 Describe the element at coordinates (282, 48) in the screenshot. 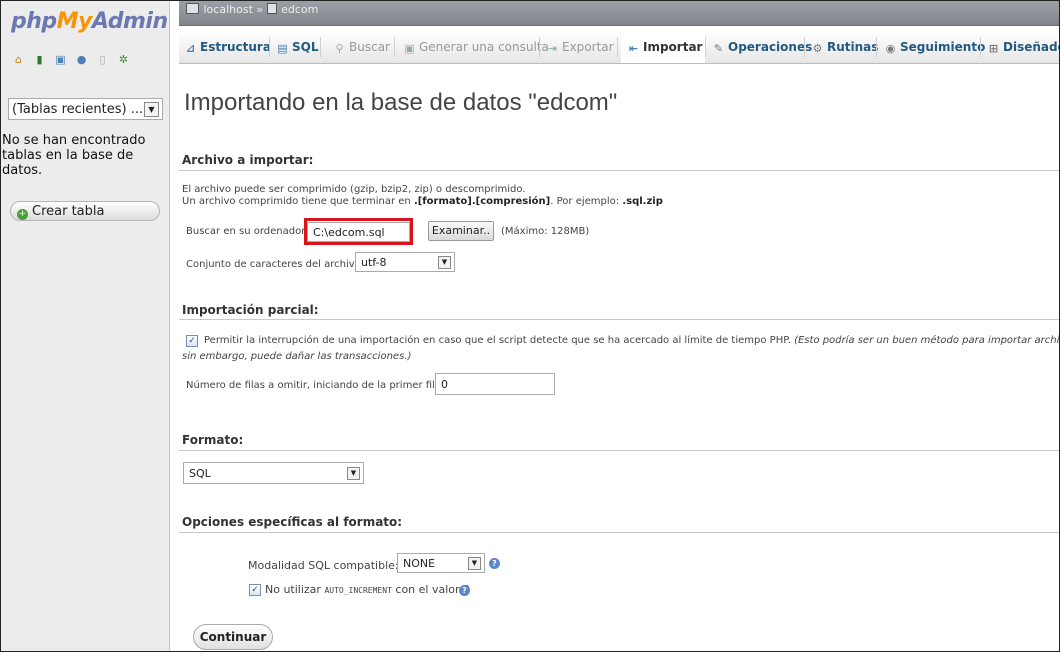

I see `sql-icon: ▤` at that location.